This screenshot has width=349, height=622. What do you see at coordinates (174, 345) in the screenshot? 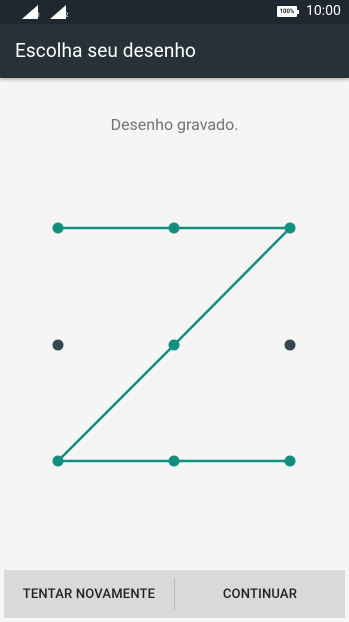
I see `pattern-dot-row2-col2` at bounding box center [174, 345].